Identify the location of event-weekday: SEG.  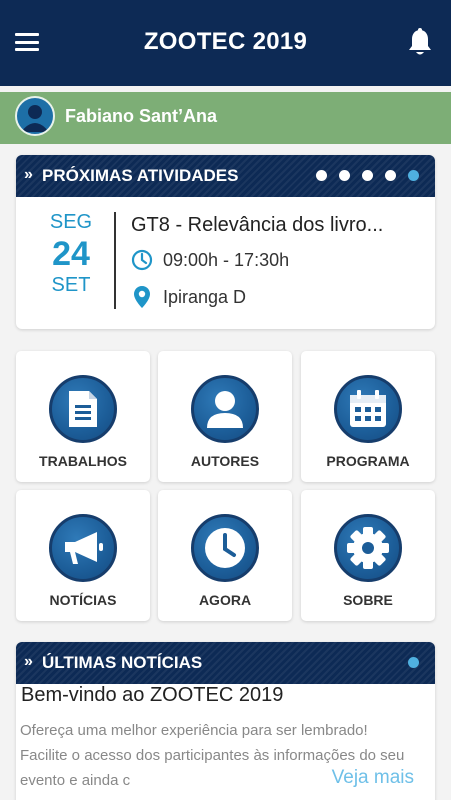
(71, 222).